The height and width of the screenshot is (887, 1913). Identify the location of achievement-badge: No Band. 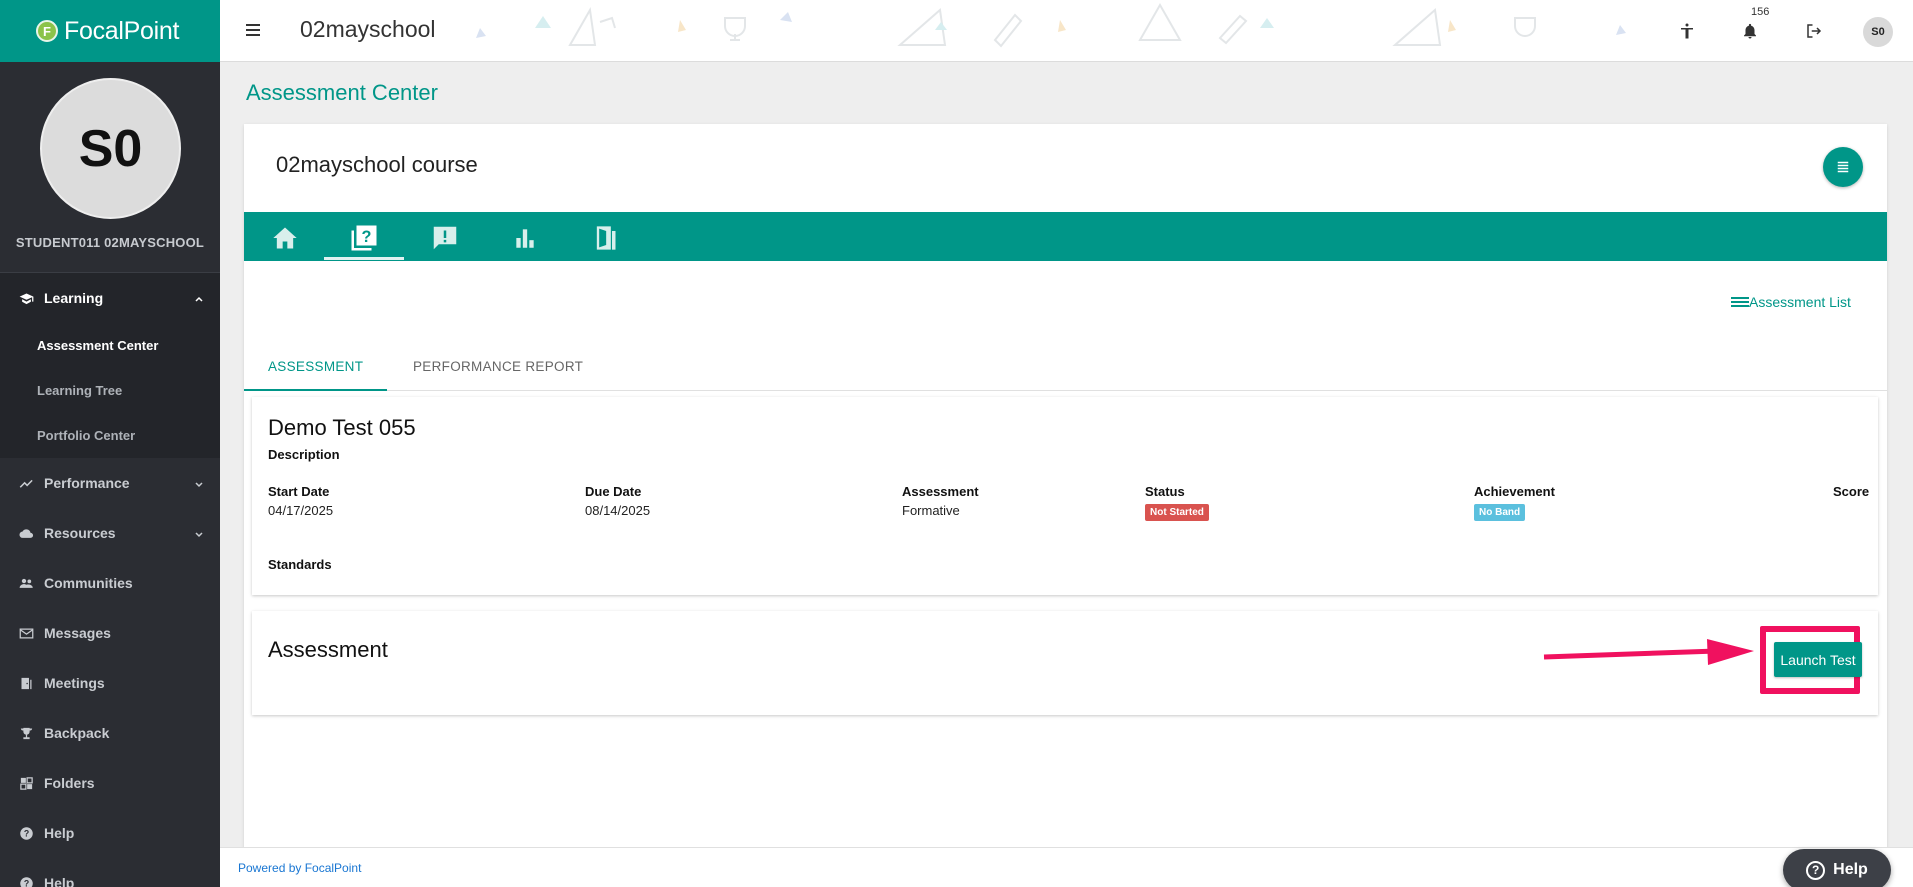
(1500, 512).